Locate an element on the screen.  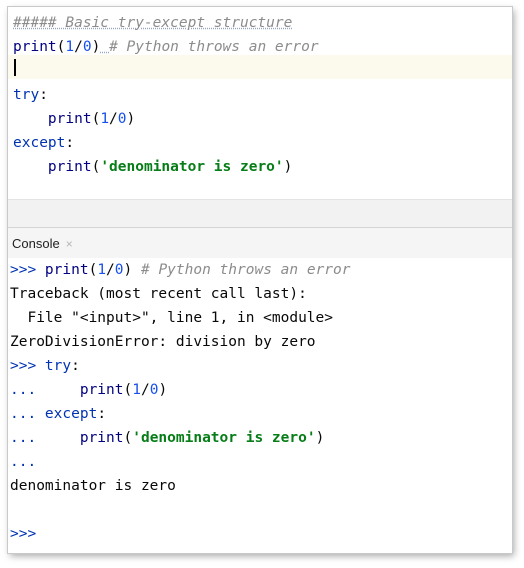
comment: ##### Basic try-except structure is located at coordinates (153, 23).